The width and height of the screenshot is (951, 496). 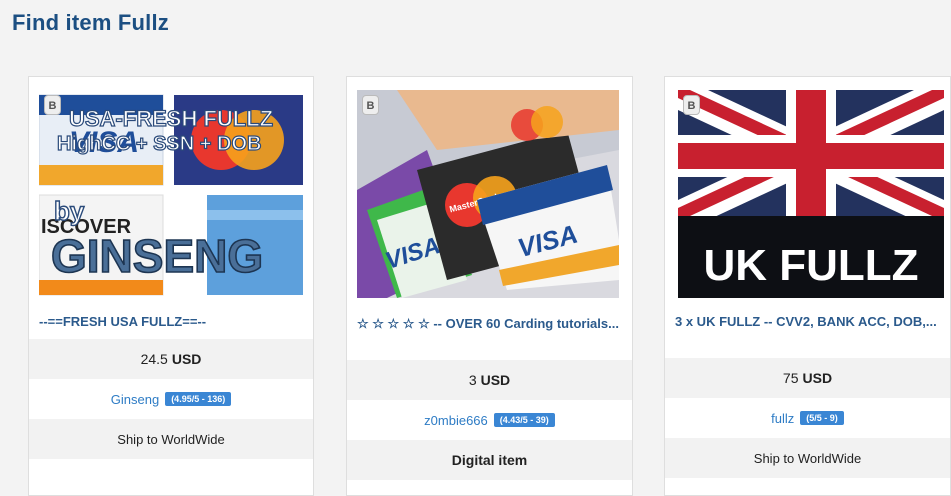 What do you see at coordinates (154, 359) in the screenshot?
I see `price-value: 24.5` at bounding box center [154, 359].